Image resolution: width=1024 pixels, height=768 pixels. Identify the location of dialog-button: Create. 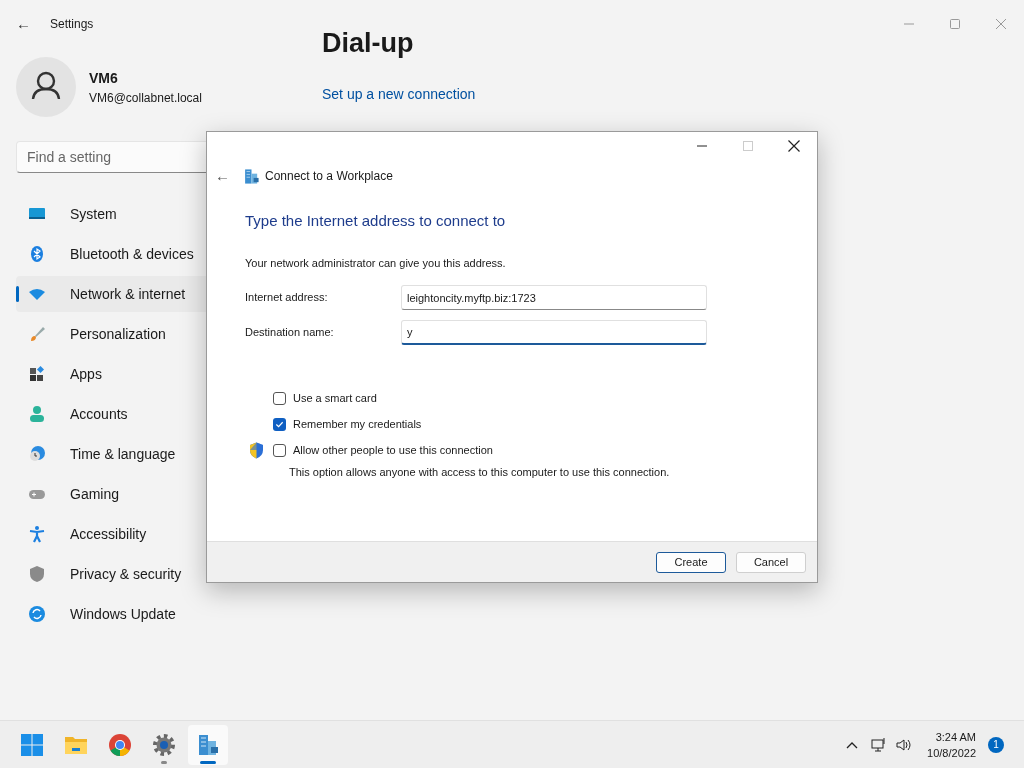
(691, 562).